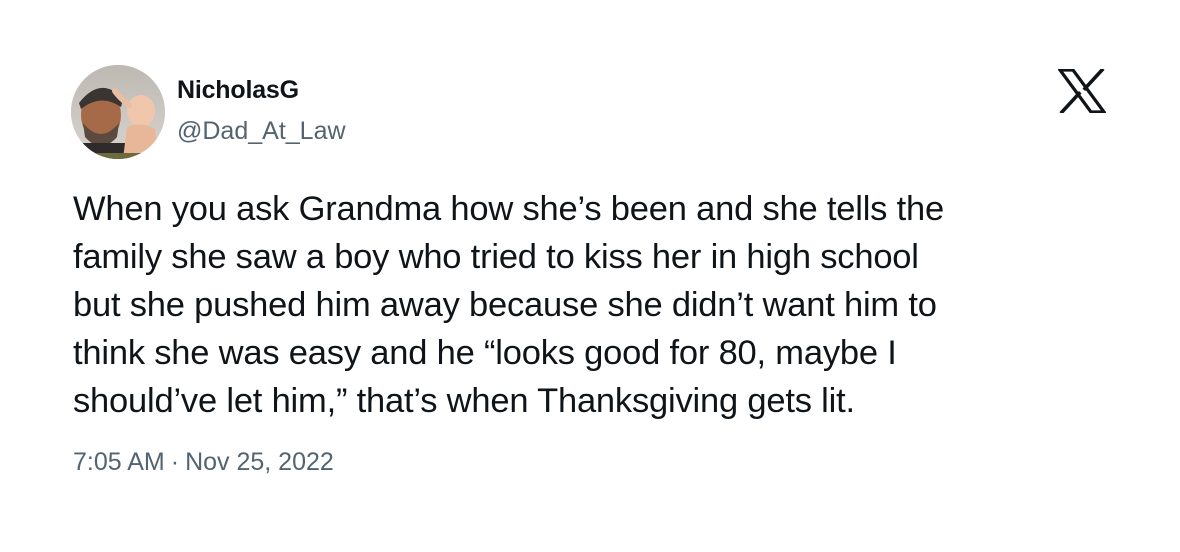 The image size is (1180, 552). I want to click on x-logo-glyph, so click(1082, 91).